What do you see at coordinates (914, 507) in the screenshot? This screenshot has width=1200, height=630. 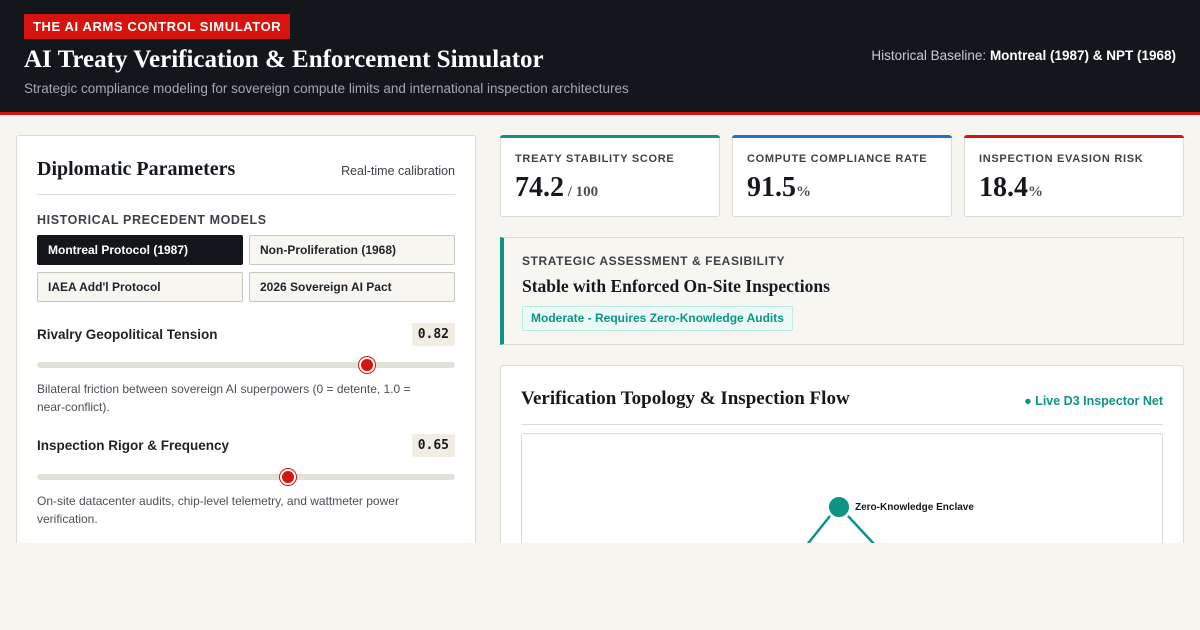 I see `node-label: Zero-Knowledge Enclave` at bounding box center [914, 507].